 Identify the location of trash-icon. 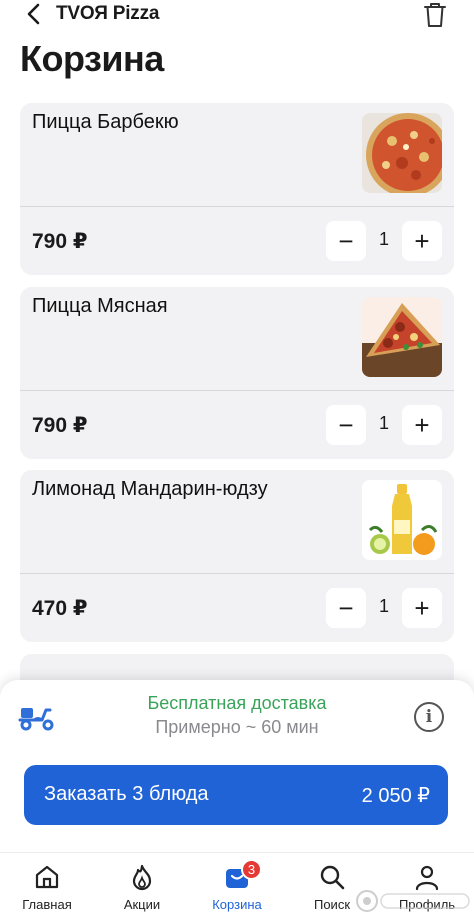
(435, 15).